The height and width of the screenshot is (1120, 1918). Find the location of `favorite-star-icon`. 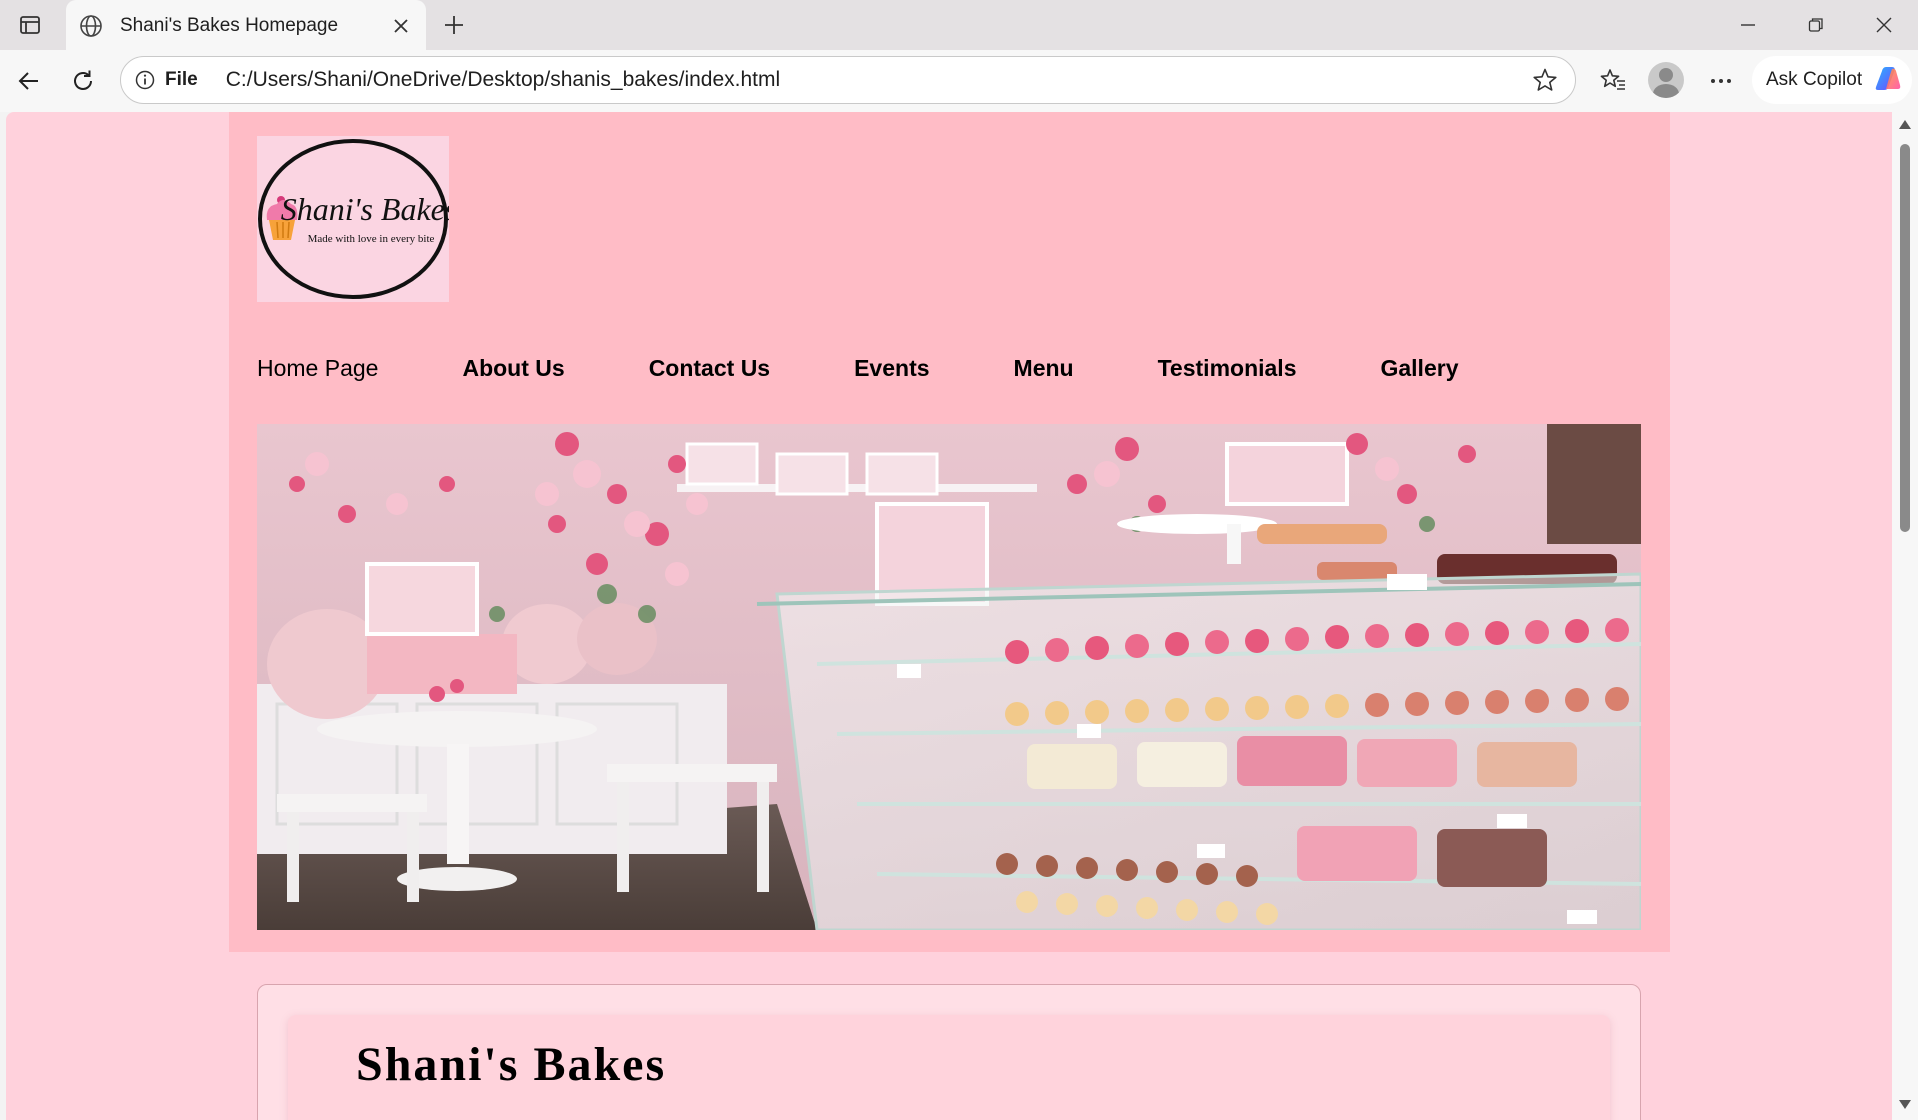

favorite-star-icon is located at coordinates (1545, 80).